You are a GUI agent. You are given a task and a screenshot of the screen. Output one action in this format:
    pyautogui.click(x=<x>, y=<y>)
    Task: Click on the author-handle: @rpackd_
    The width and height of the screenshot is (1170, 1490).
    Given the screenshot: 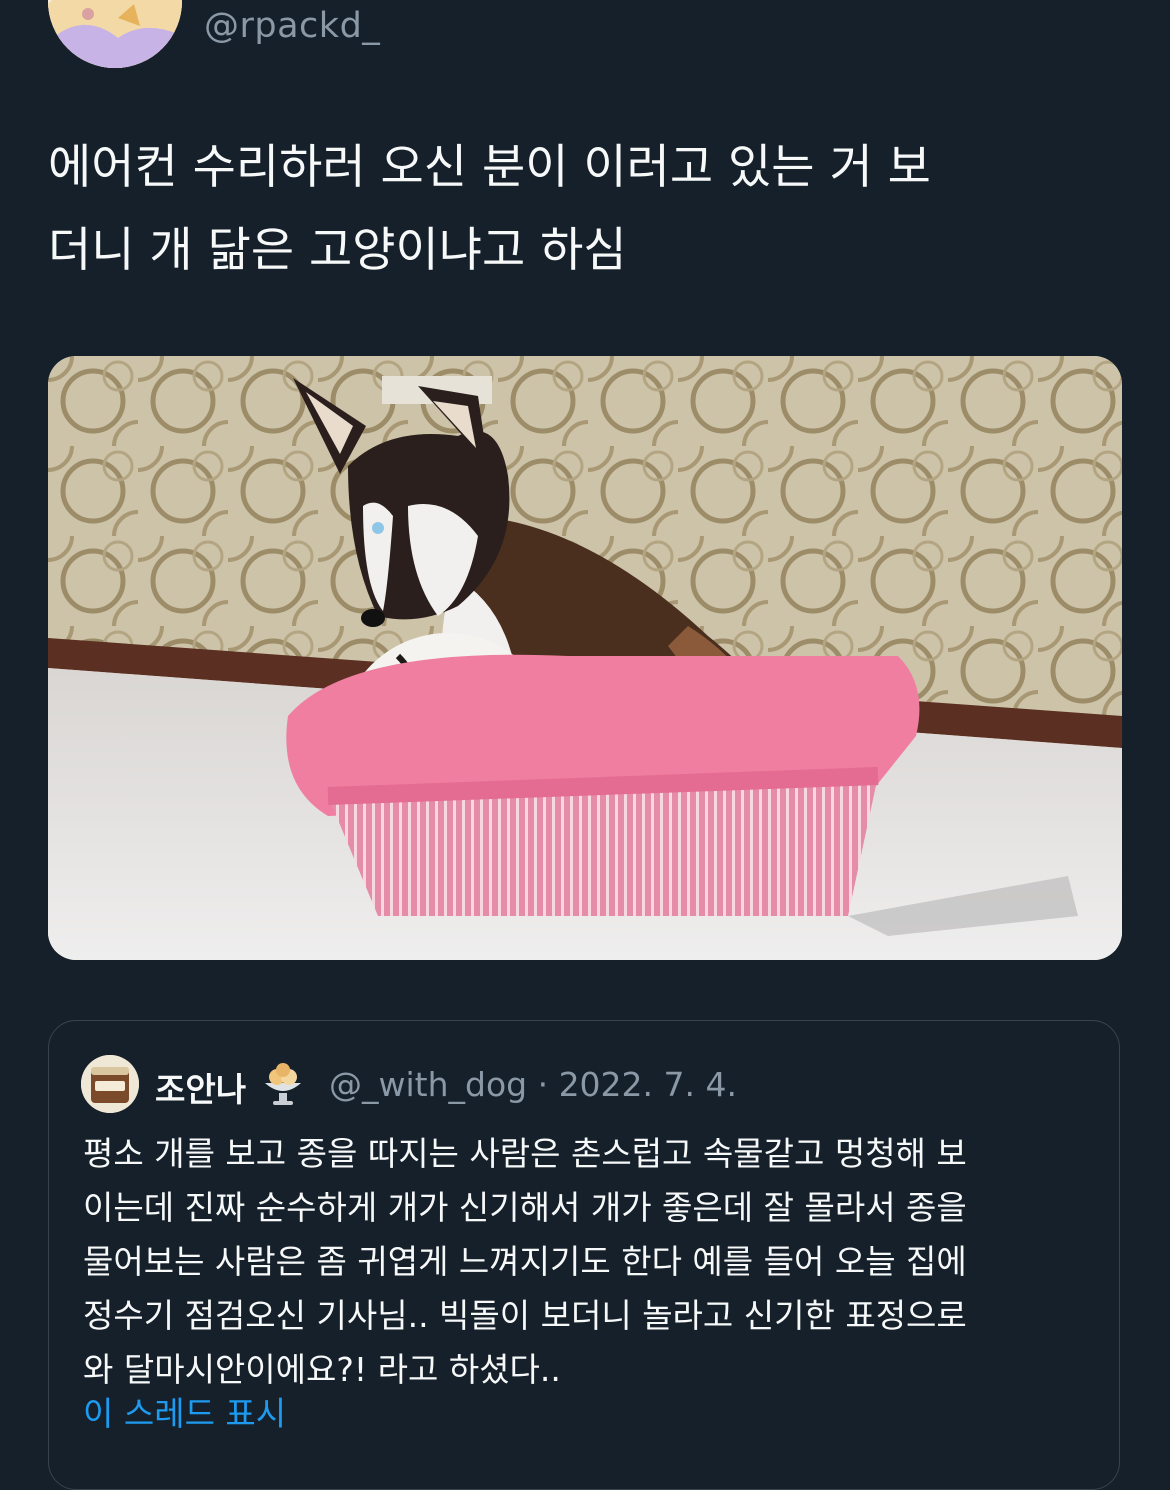 What is the action you would take?
    pyautogui.click(x=292, y=26)
    